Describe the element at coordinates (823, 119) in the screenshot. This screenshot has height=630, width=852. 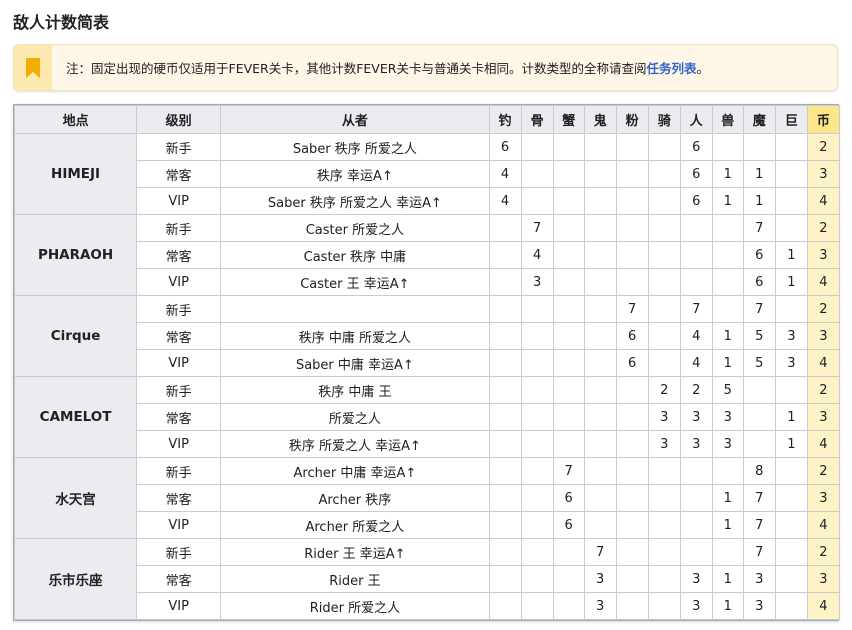
I see `column-header: 币` at that location.